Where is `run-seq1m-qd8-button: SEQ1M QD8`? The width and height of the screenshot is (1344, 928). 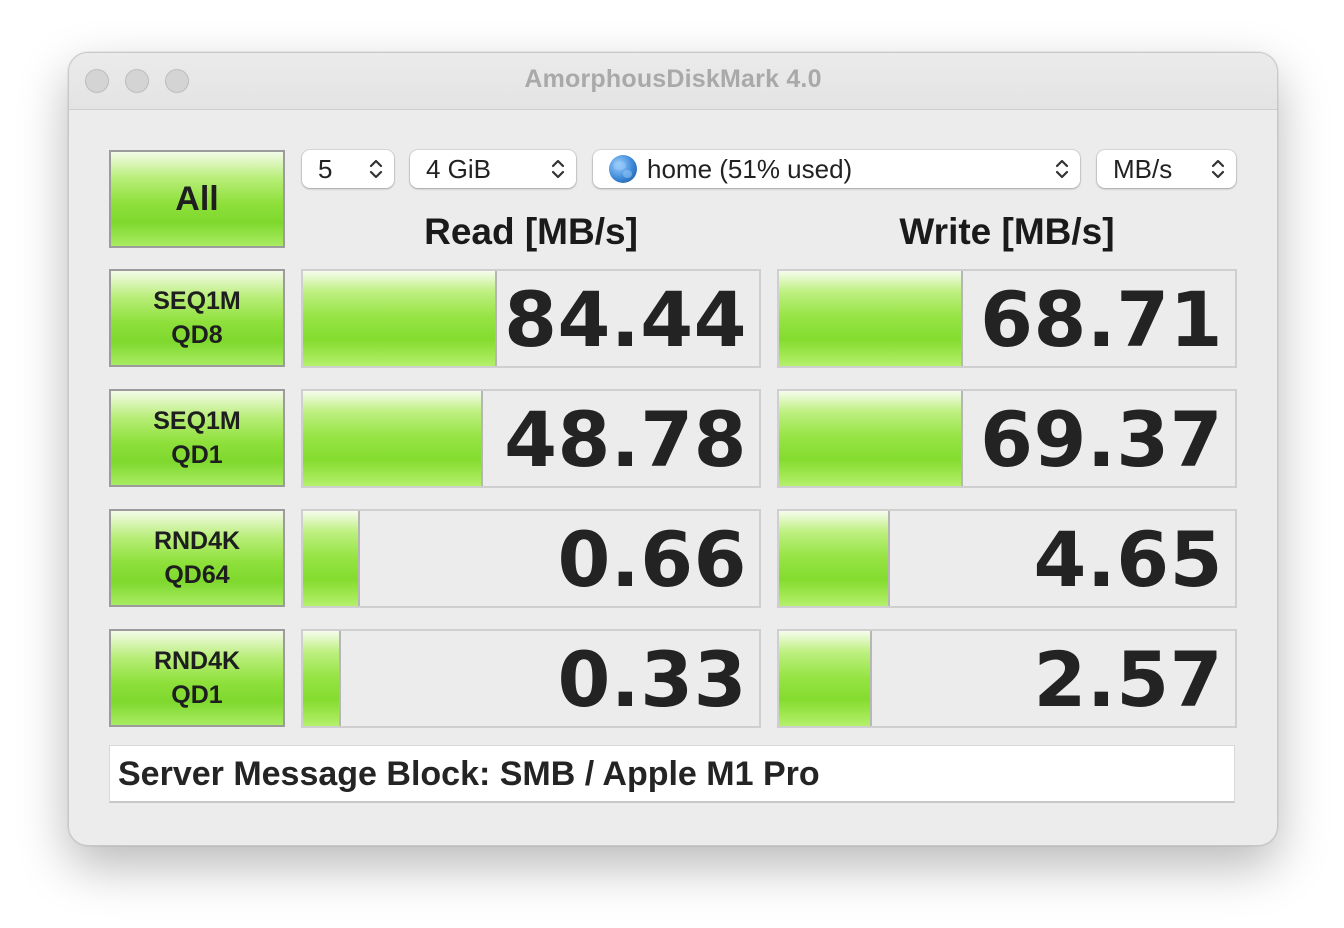
run-seq1m-qd8-button: SEQ1M QD8 is located at coordinates (197, 318).